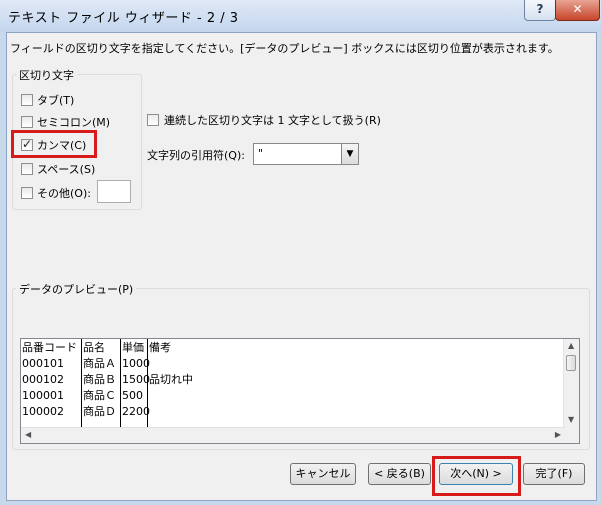 The height and width of the screenshot is (505, 601). Describe the element at coordinates (293, 348) in the screenshot. I see `preview-row: 品番コード 品名 単価 備考` at that location.